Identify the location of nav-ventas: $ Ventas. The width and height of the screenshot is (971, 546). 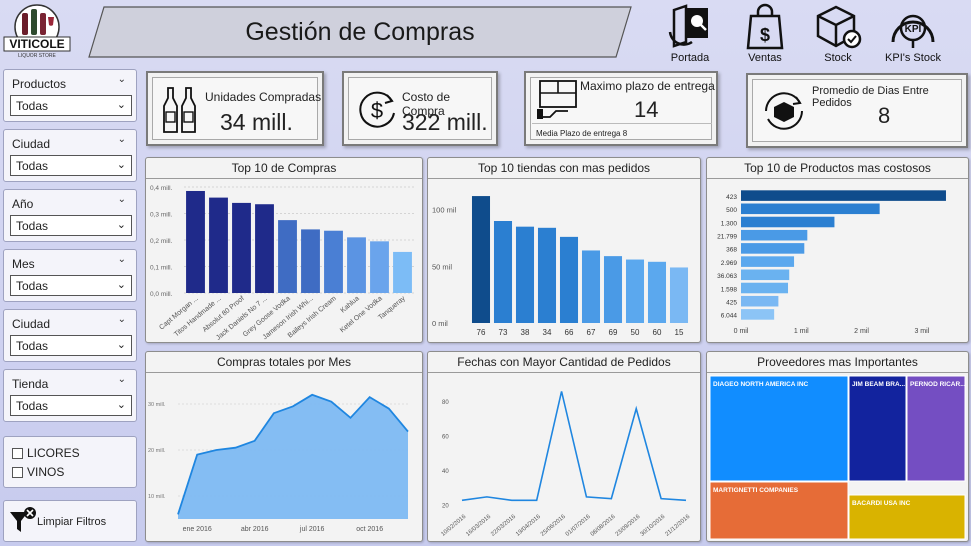
(765, 35).